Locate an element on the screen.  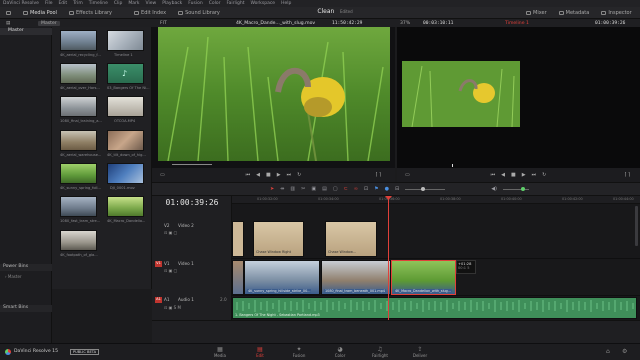
sound-library-button: Sound Library is located at coordinates (199, 13).